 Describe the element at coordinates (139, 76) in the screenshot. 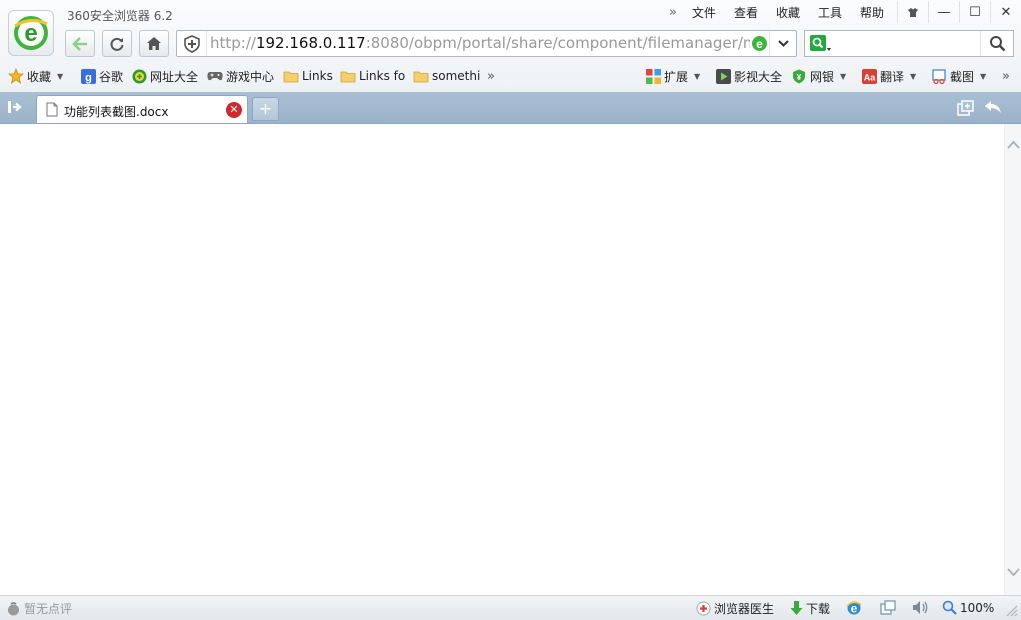

I see `hao360-icon` at that location.